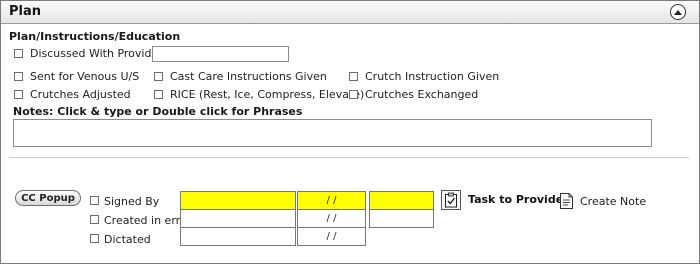 The width and height of the screenshot is (700, 264). I want to click on chevron-up-icon, so click(678, 12).